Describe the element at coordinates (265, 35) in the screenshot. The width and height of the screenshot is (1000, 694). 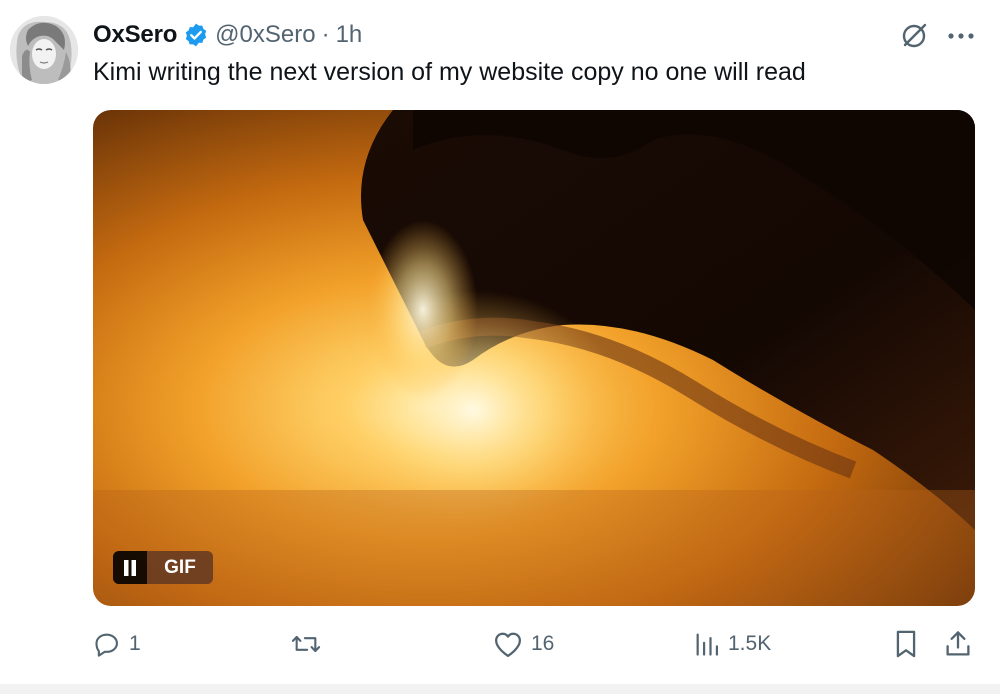
I see `user-handle: @0xSero` at that location.